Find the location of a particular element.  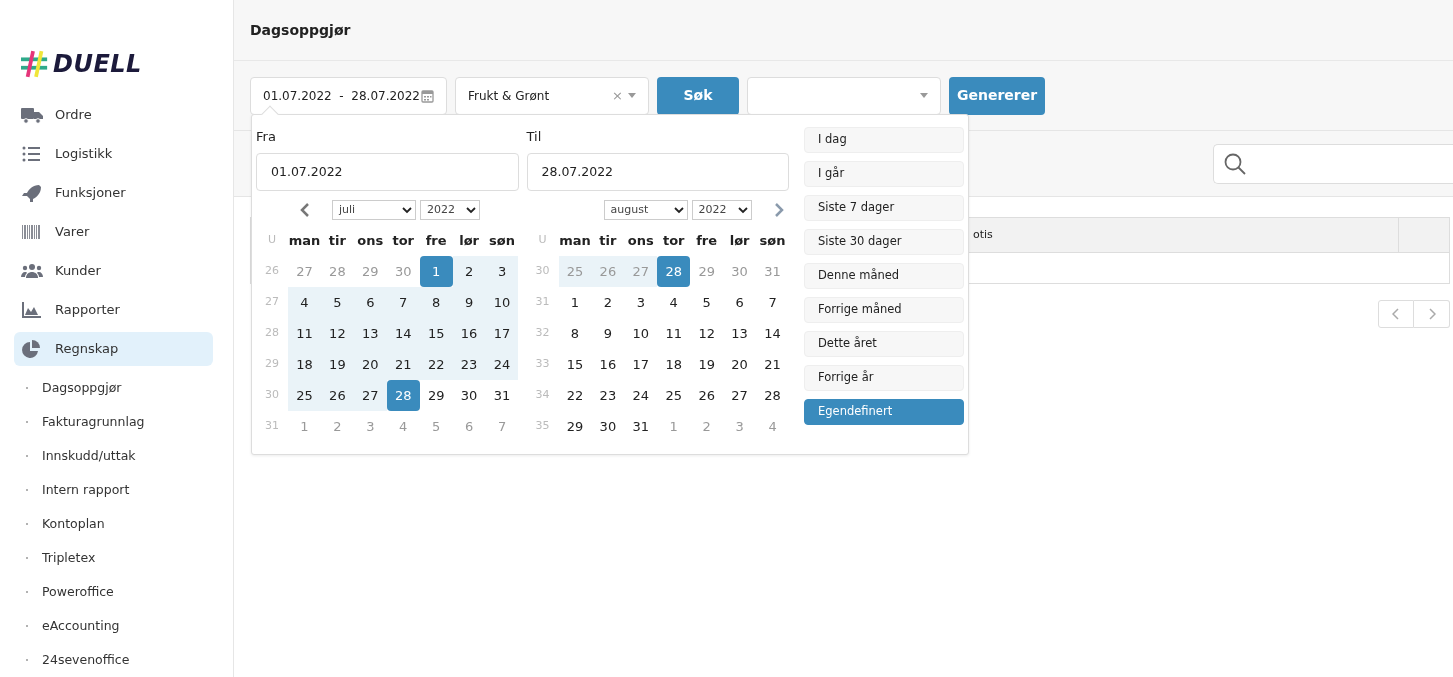

sidebar-subitem: Fakturagrunnlag is located at coordinates (113, 422).